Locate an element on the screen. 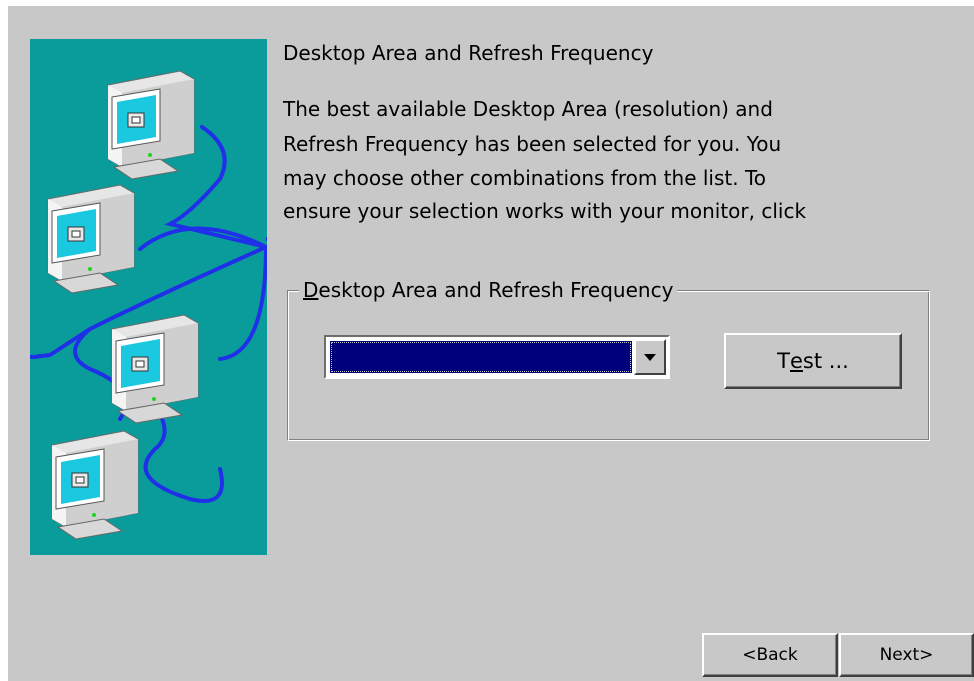  test-button-prefix: T is located at coordinates (783, 361).